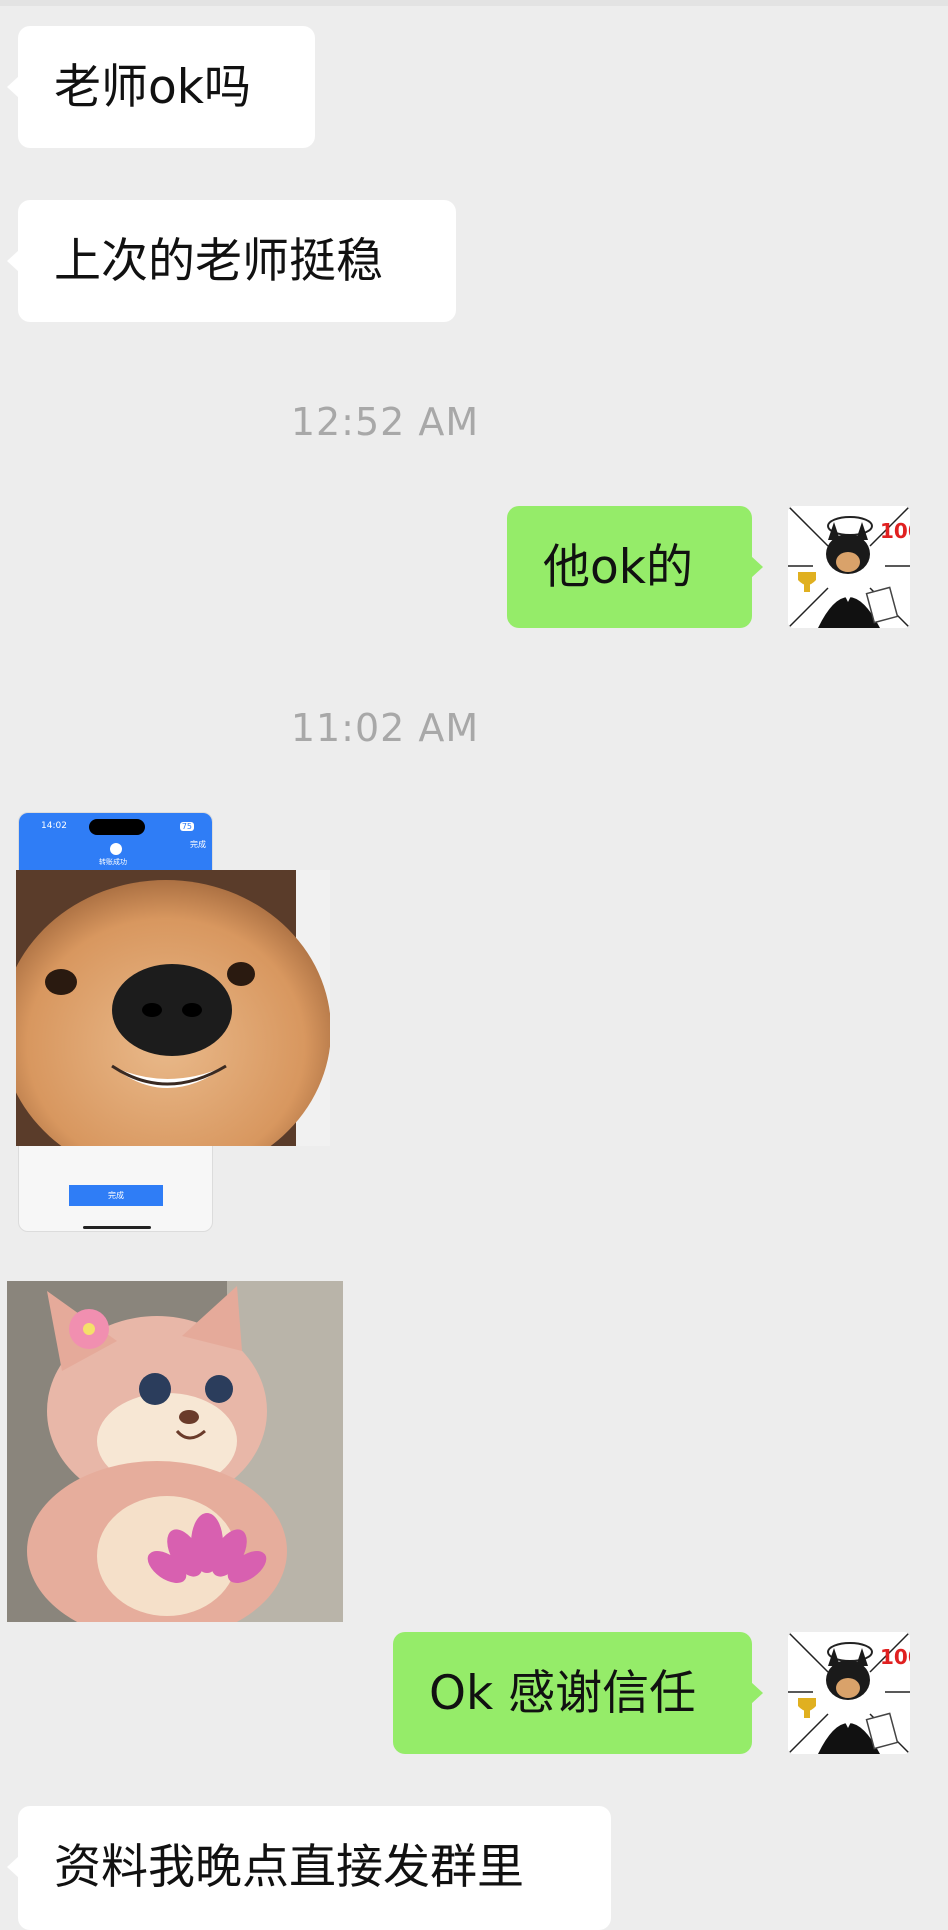 Image resolution: width=948 pixels, height=1930 pixels. What do you see at coordinates (198, 844) in the screenshot?
I see `done-link: 完成` at bounding box center [198, 844].